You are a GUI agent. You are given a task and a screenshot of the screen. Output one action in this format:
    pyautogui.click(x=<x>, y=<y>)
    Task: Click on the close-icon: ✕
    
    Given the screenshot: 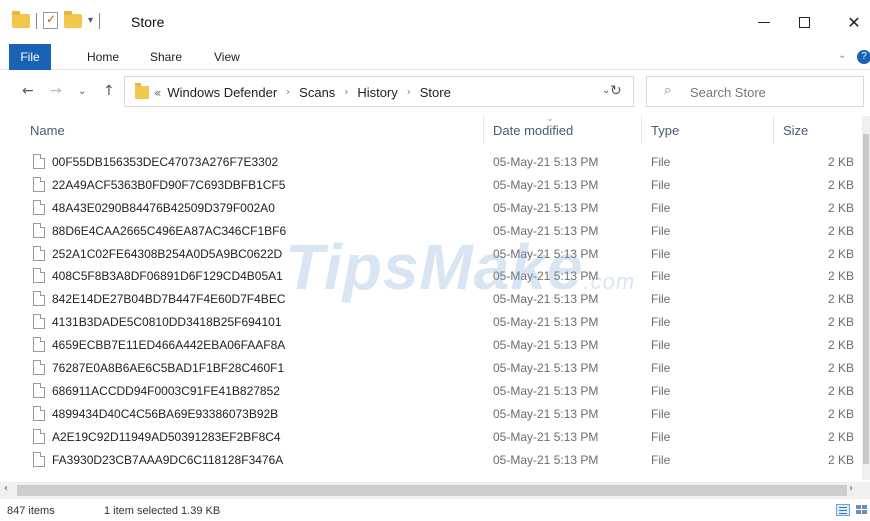 What is the action you would take?
    pyautogui.click(x=854, y=22)
    